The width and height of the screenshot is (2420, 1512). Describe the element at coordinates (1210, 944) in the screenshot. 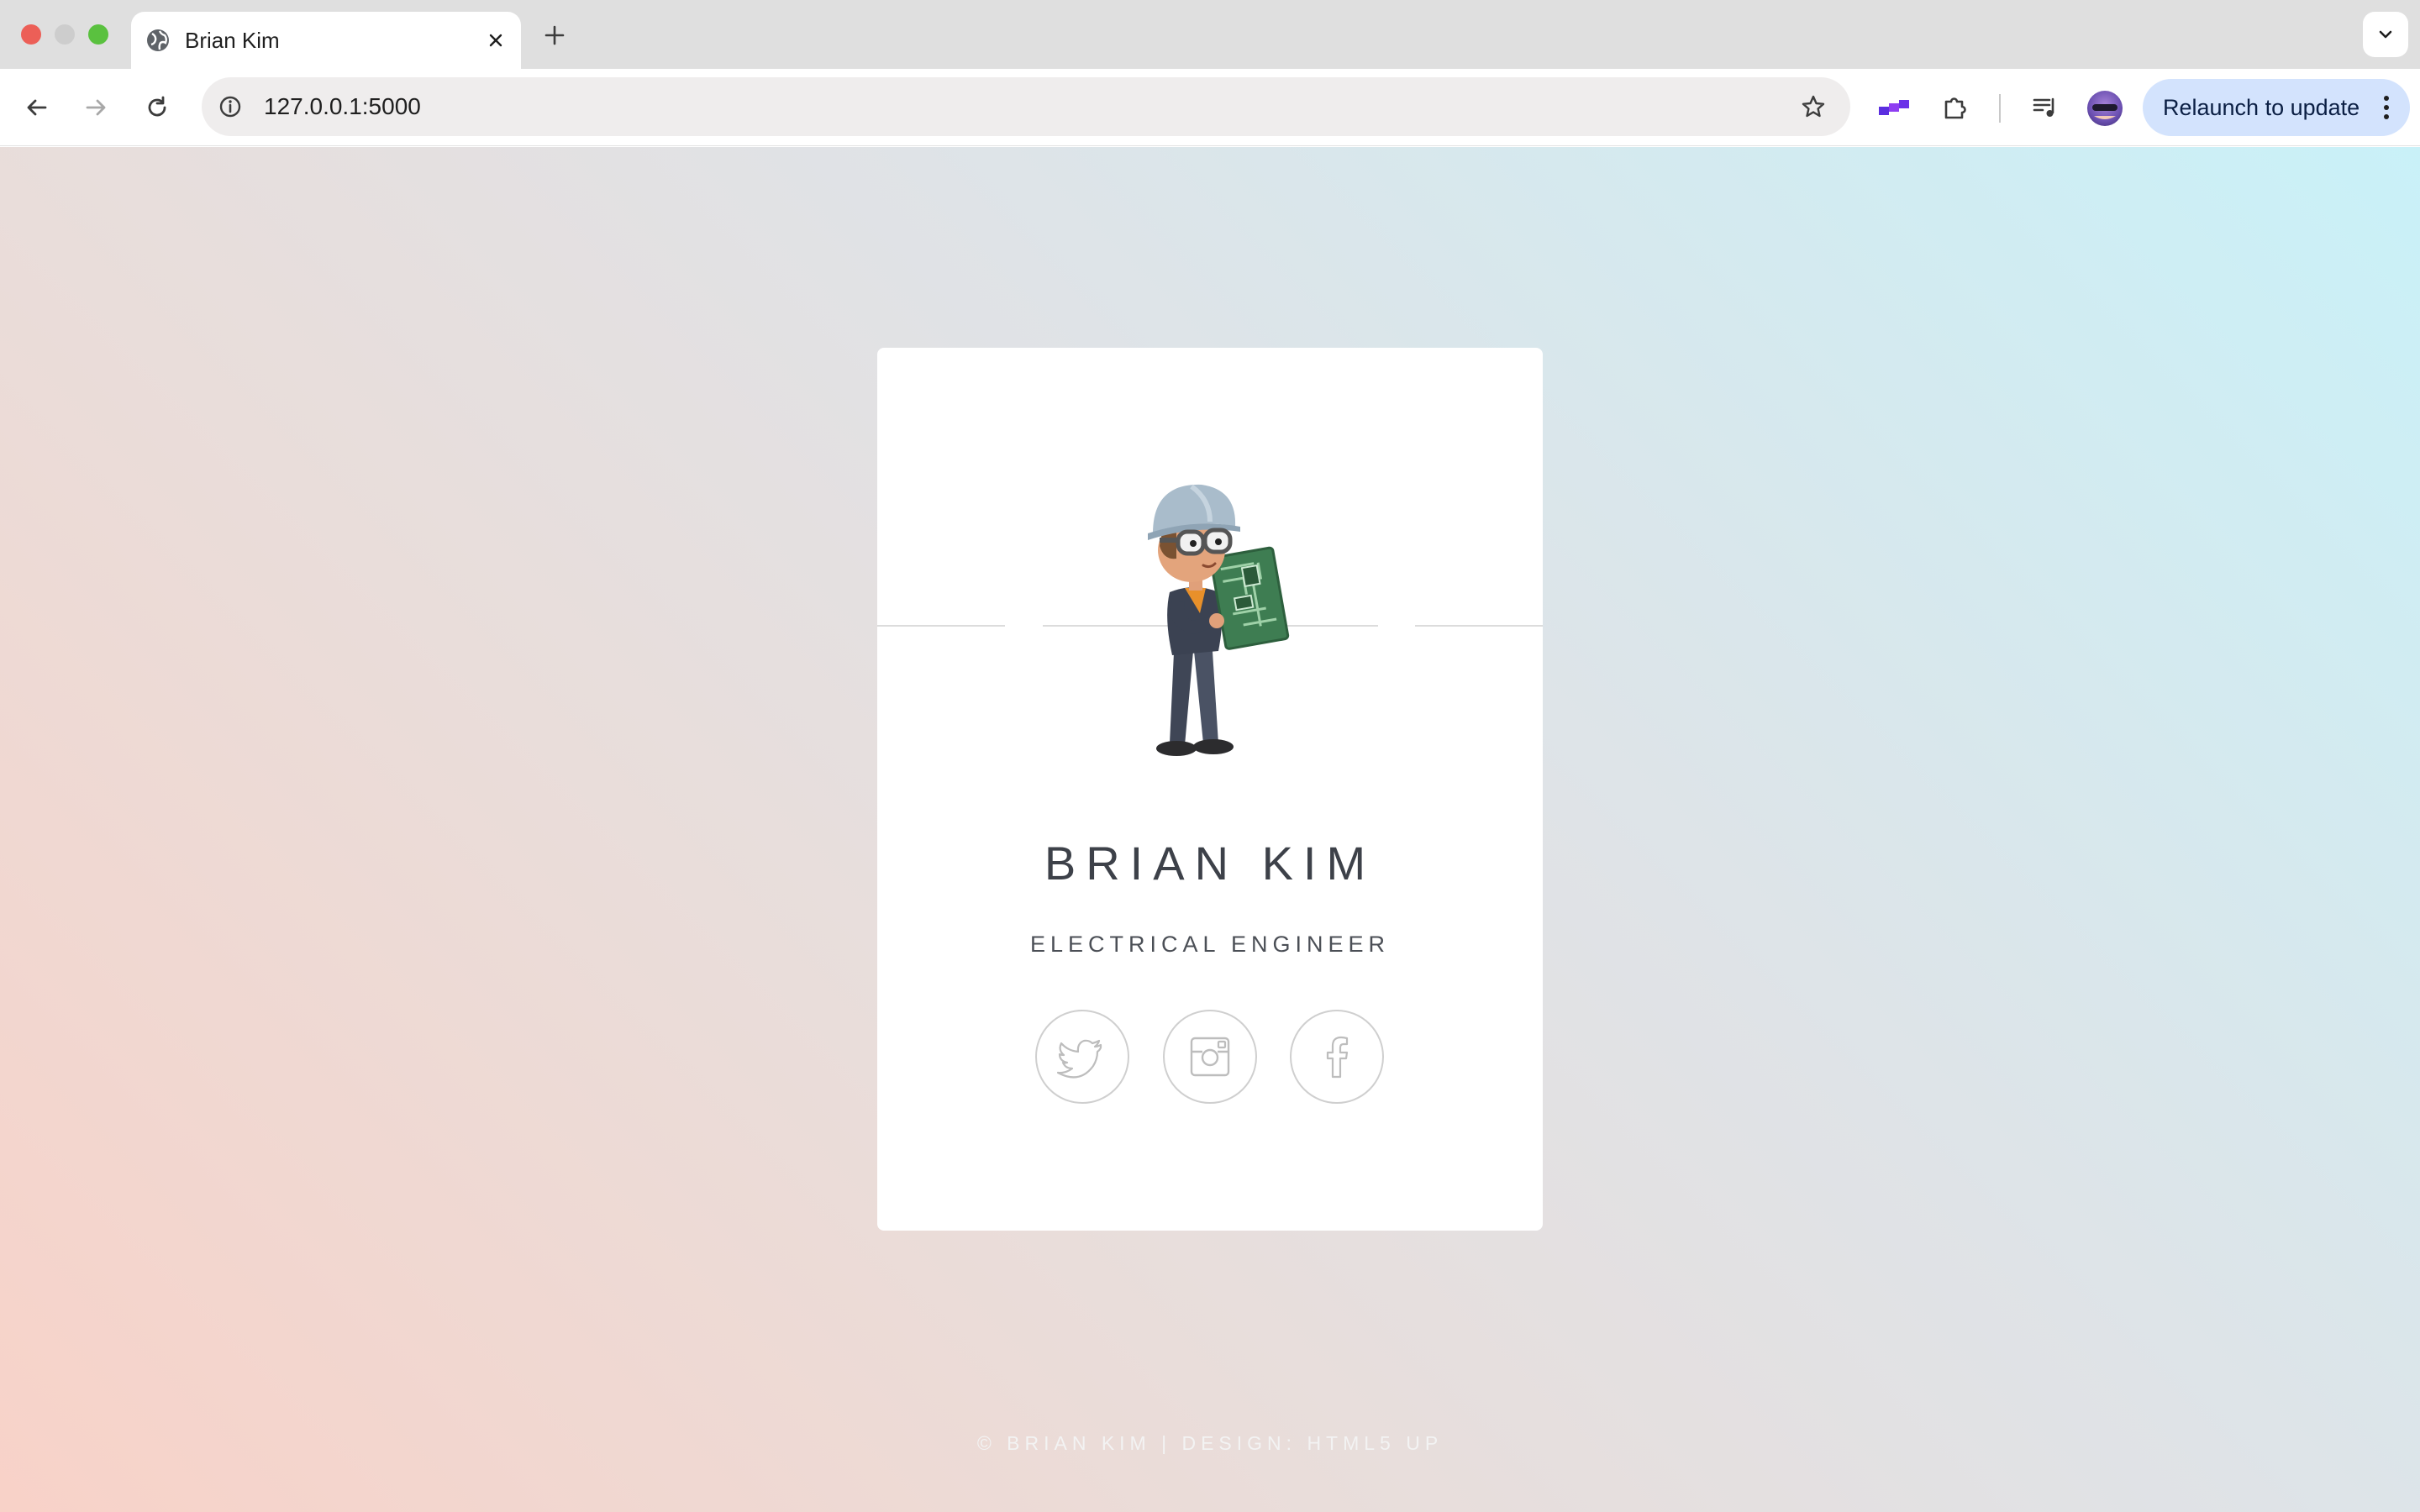

I see `profile-title: ELECTRICAL ENGINEER` at that location.